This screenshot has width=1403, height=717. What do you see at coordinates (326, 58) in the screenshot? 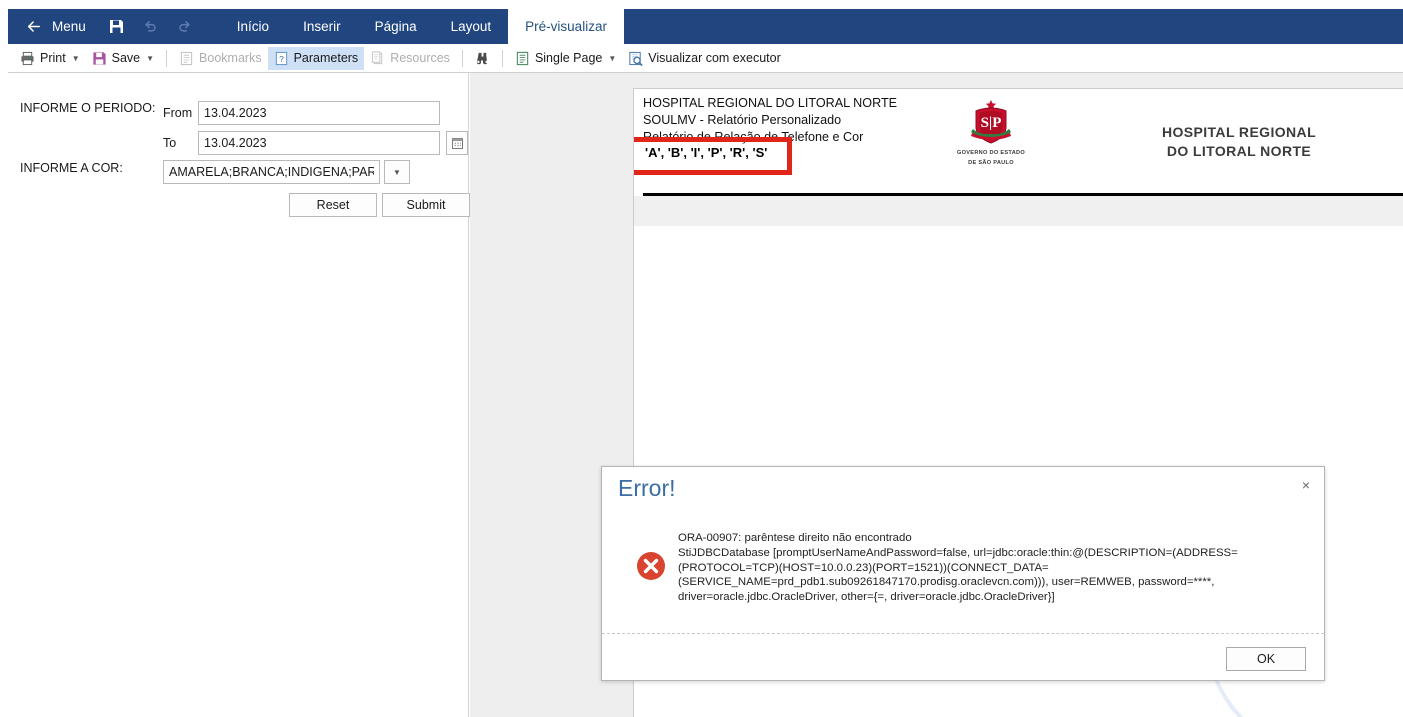
I see `parameters-label: Parameters` at bounding box center [326, 58].